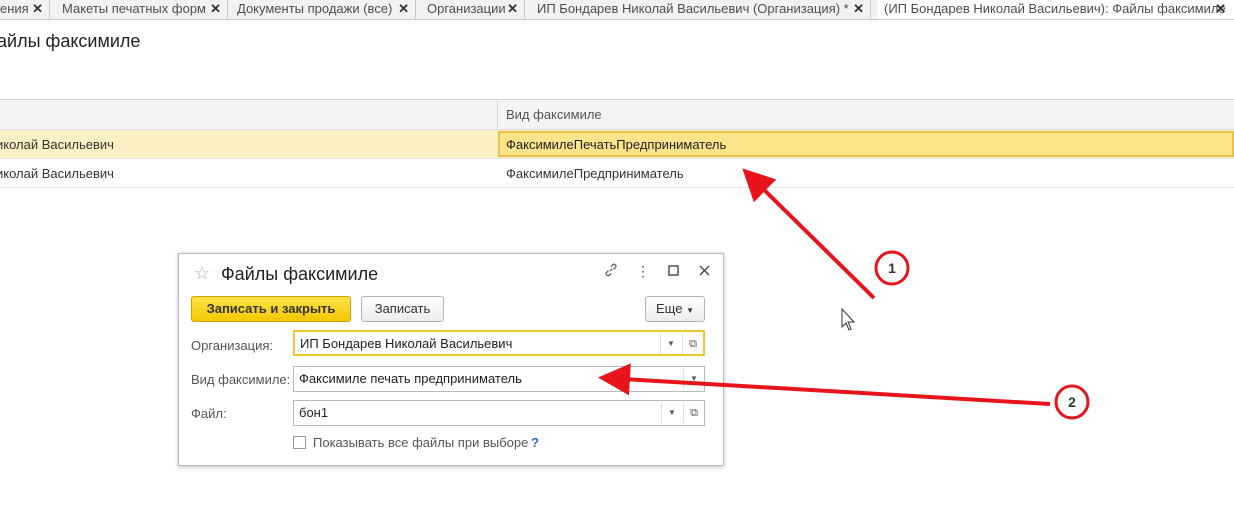 The width and height of the screenshot is (1234, 524). I want to click on mouse-cursor-icon, so click(848, 319).